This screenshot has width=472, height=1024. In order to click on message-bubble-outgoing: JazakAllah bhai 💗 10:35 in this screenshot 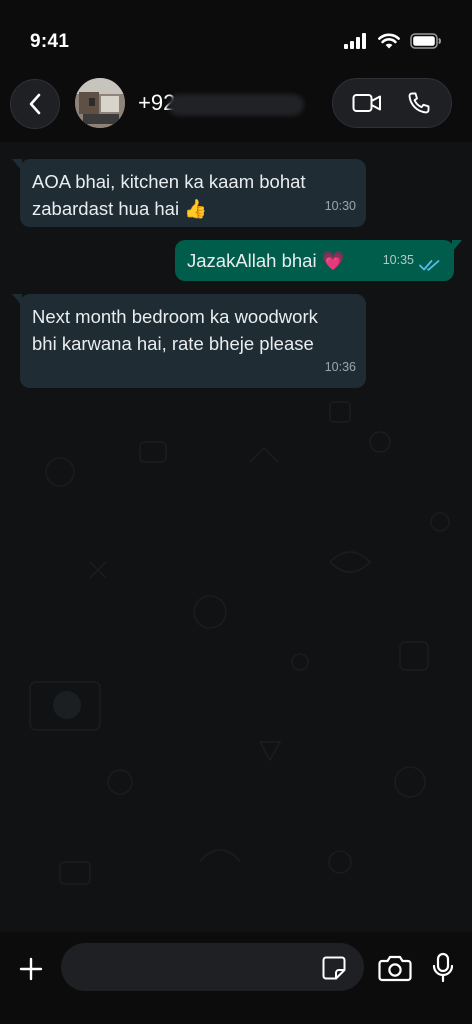, I will do `click(318, 260)`.